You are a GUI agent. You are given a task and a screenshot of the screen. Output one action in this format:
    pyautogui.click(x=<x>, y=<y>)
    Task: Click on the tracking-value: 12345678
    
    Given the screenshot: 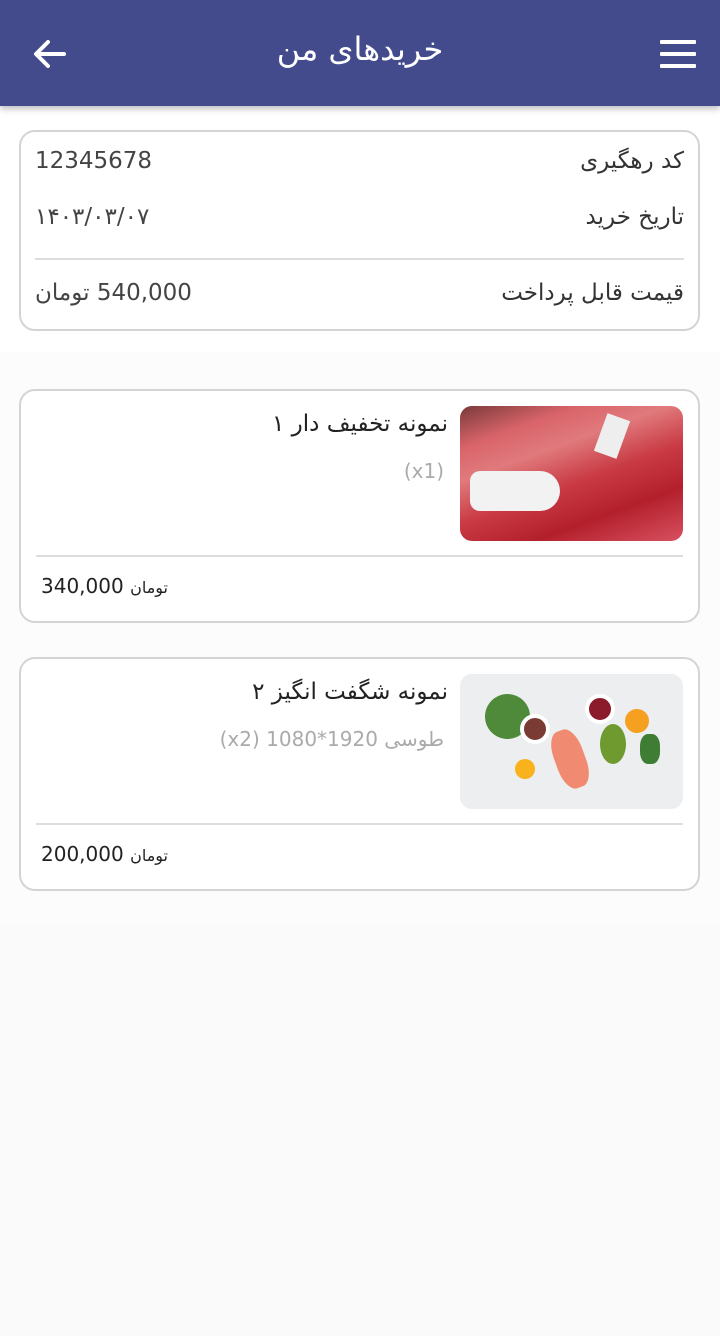 What is the action you would take?
    pyautogui.click(x=94, y=161)
    